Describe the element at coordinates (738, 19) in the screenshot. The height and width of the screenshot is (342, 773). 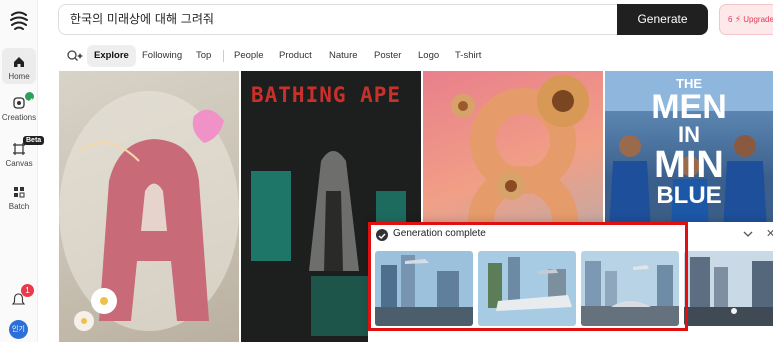
I see `lightning-icon: ⚡` at that location.